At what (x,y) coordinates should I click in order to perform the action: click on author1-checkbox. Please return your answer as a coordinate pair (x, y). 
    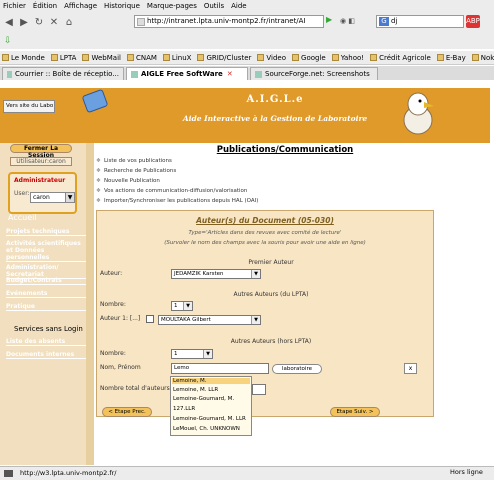
    Looking at the image, I should click on (150, 319).